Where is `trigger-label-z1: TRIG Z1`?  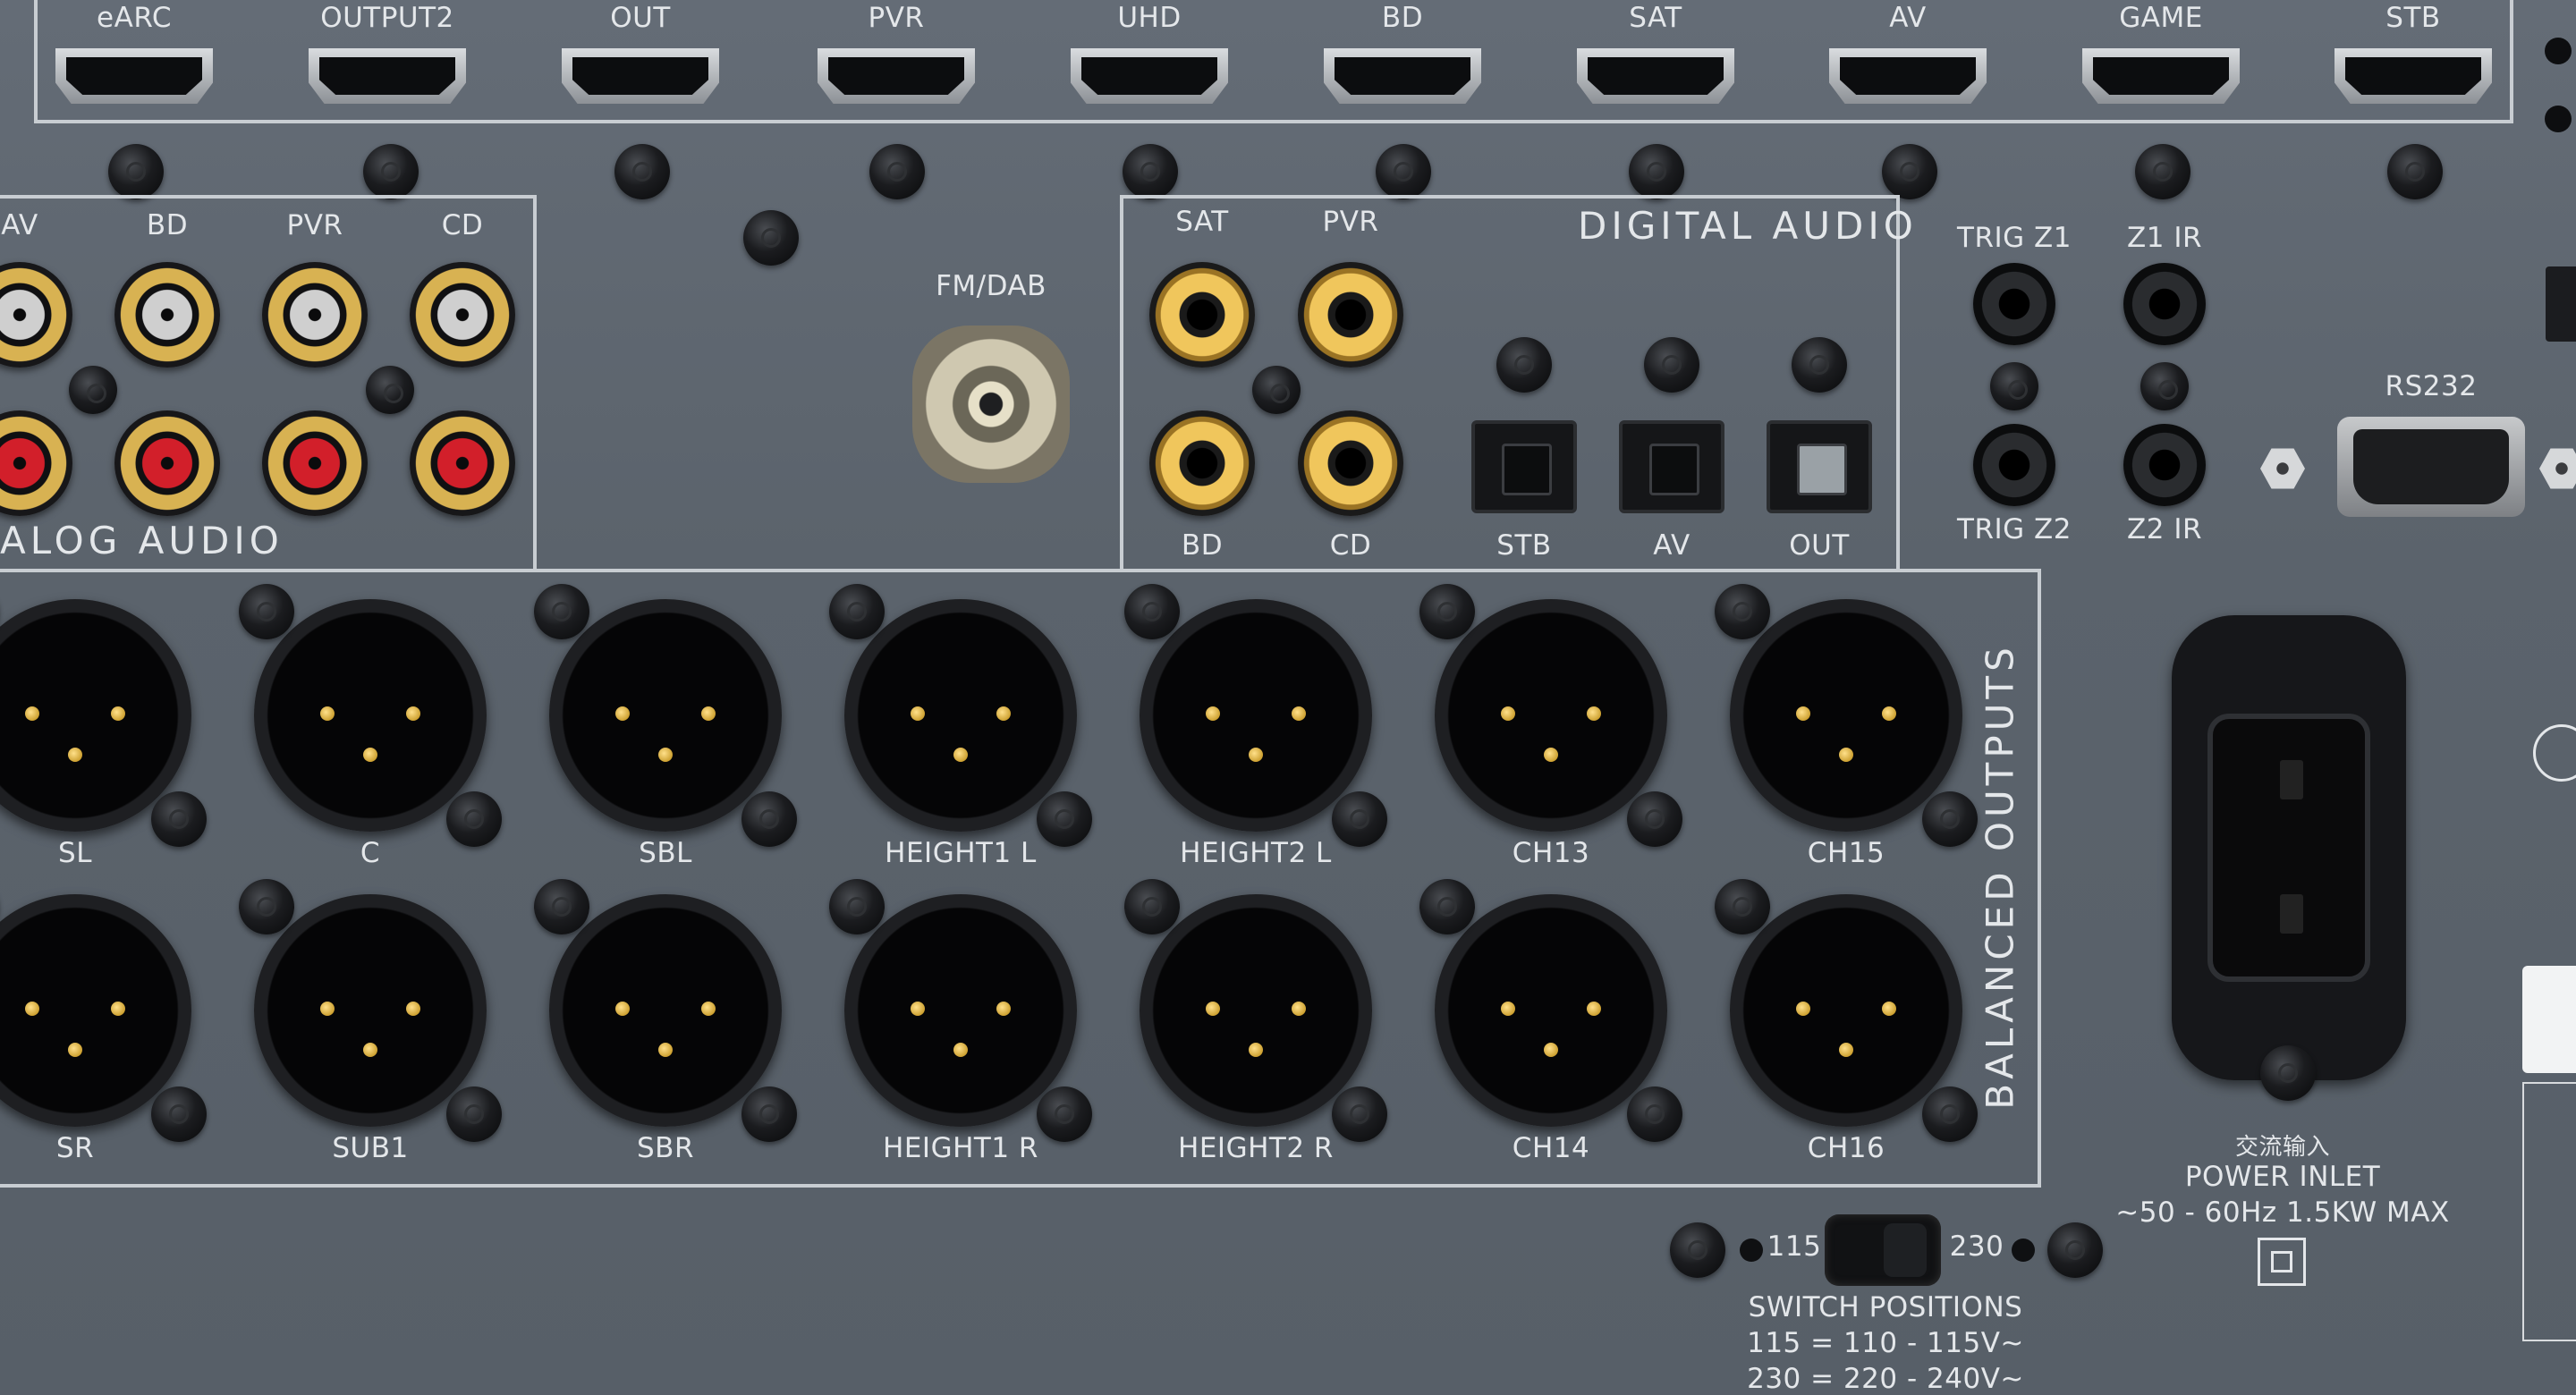 trigger-label-z1: TRIG Z1 is located at coordinates (2014, 238).